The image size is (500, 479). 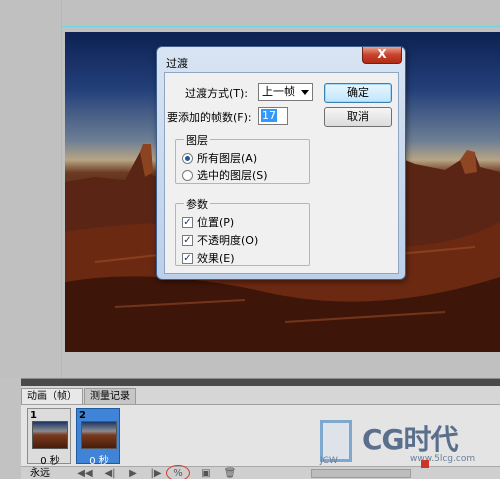 What do you see at coordinates (410, 439) in the screenshot?
I see `watermark-title: CG时代` at bounding box center [410, 439].